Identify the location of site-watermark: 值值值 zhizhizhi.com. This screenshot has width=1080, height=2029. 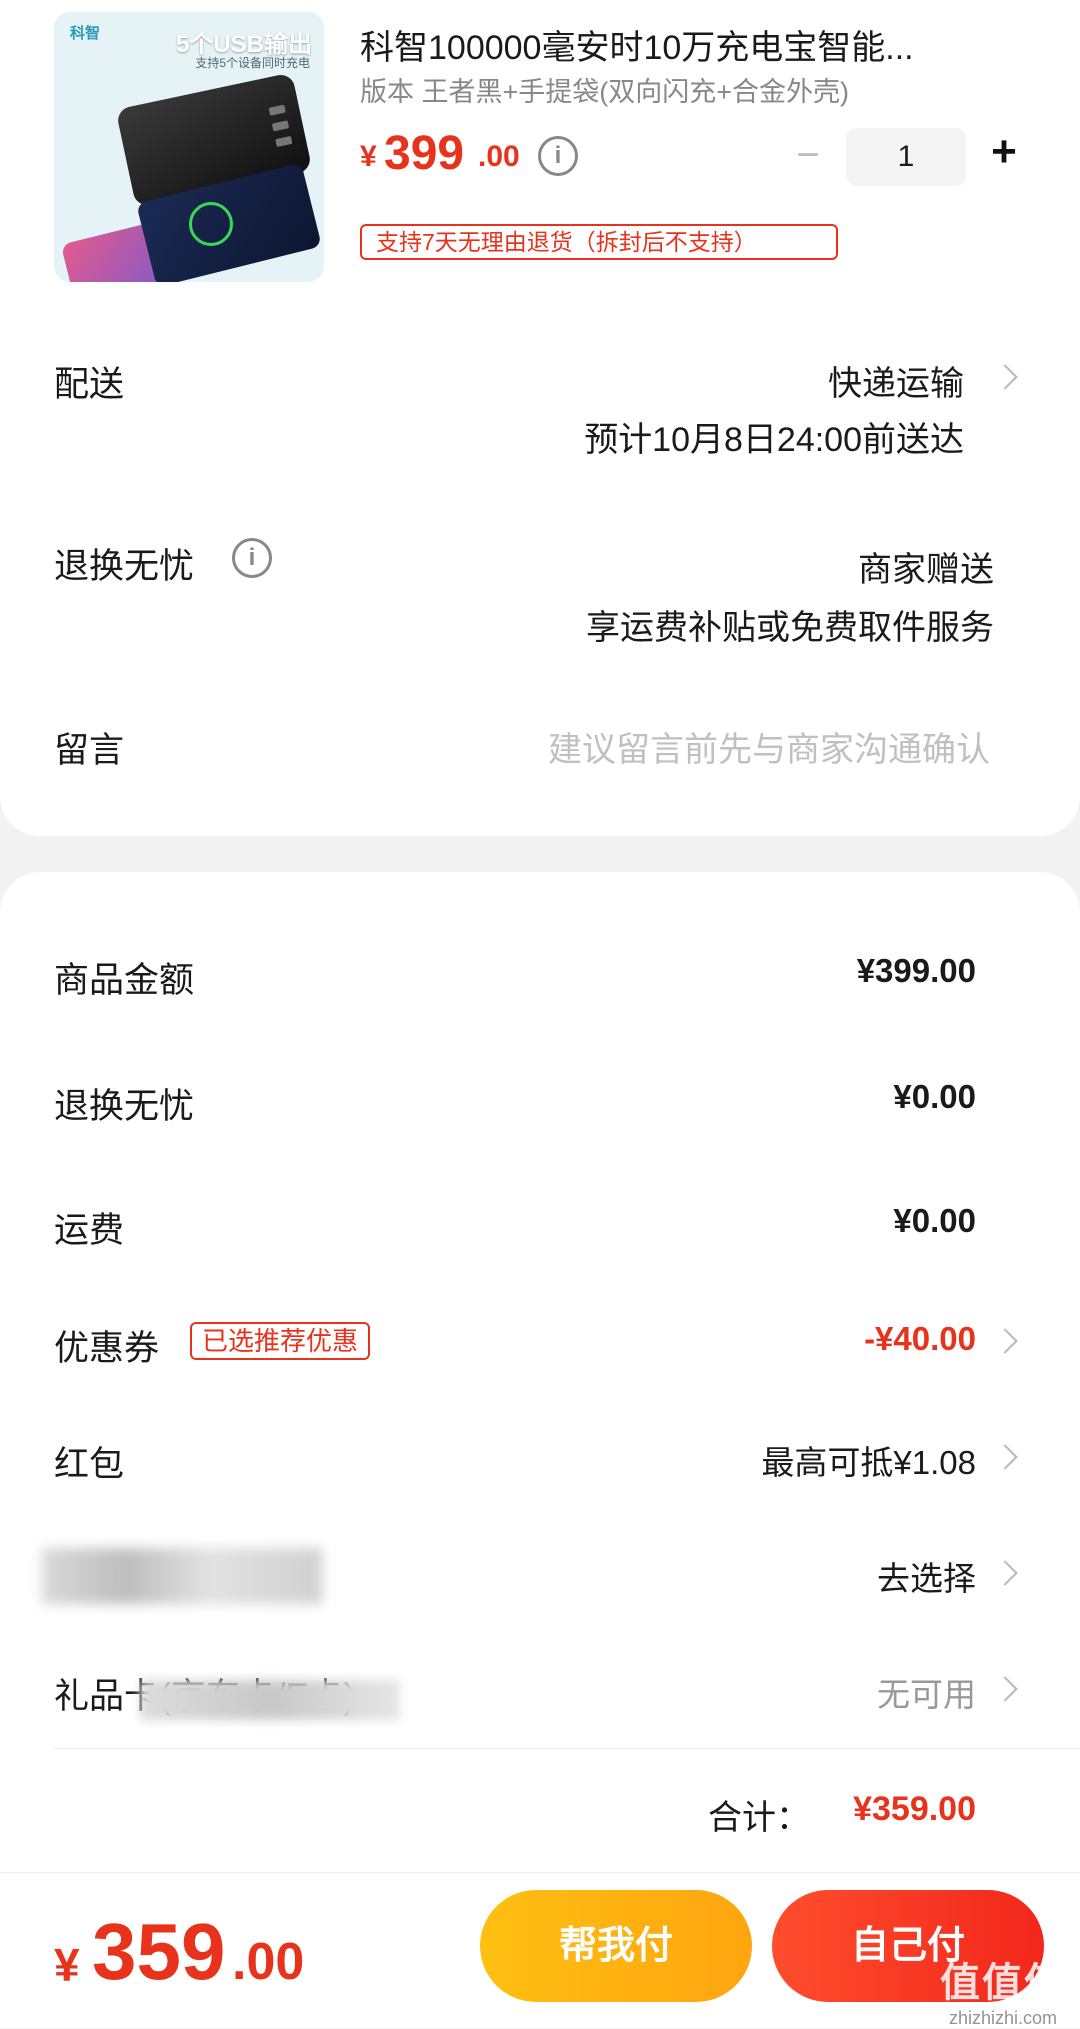
(1003, 1989).